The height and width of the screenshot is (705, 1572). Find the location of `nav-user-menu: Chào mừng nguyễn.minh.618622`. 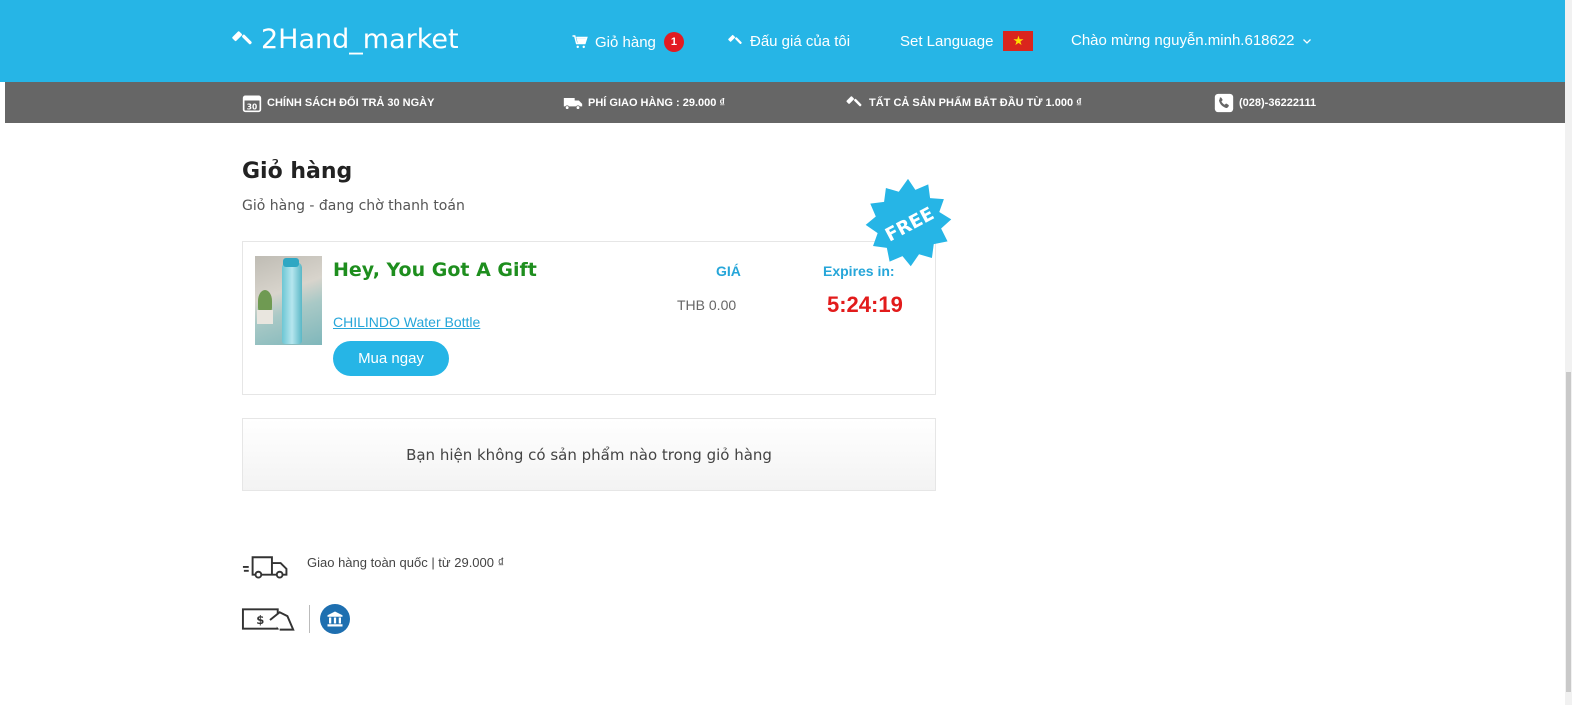

nav-user-menu: Chào mừng nguyễn.minh.618622 is located at coordinates (1192, 40).